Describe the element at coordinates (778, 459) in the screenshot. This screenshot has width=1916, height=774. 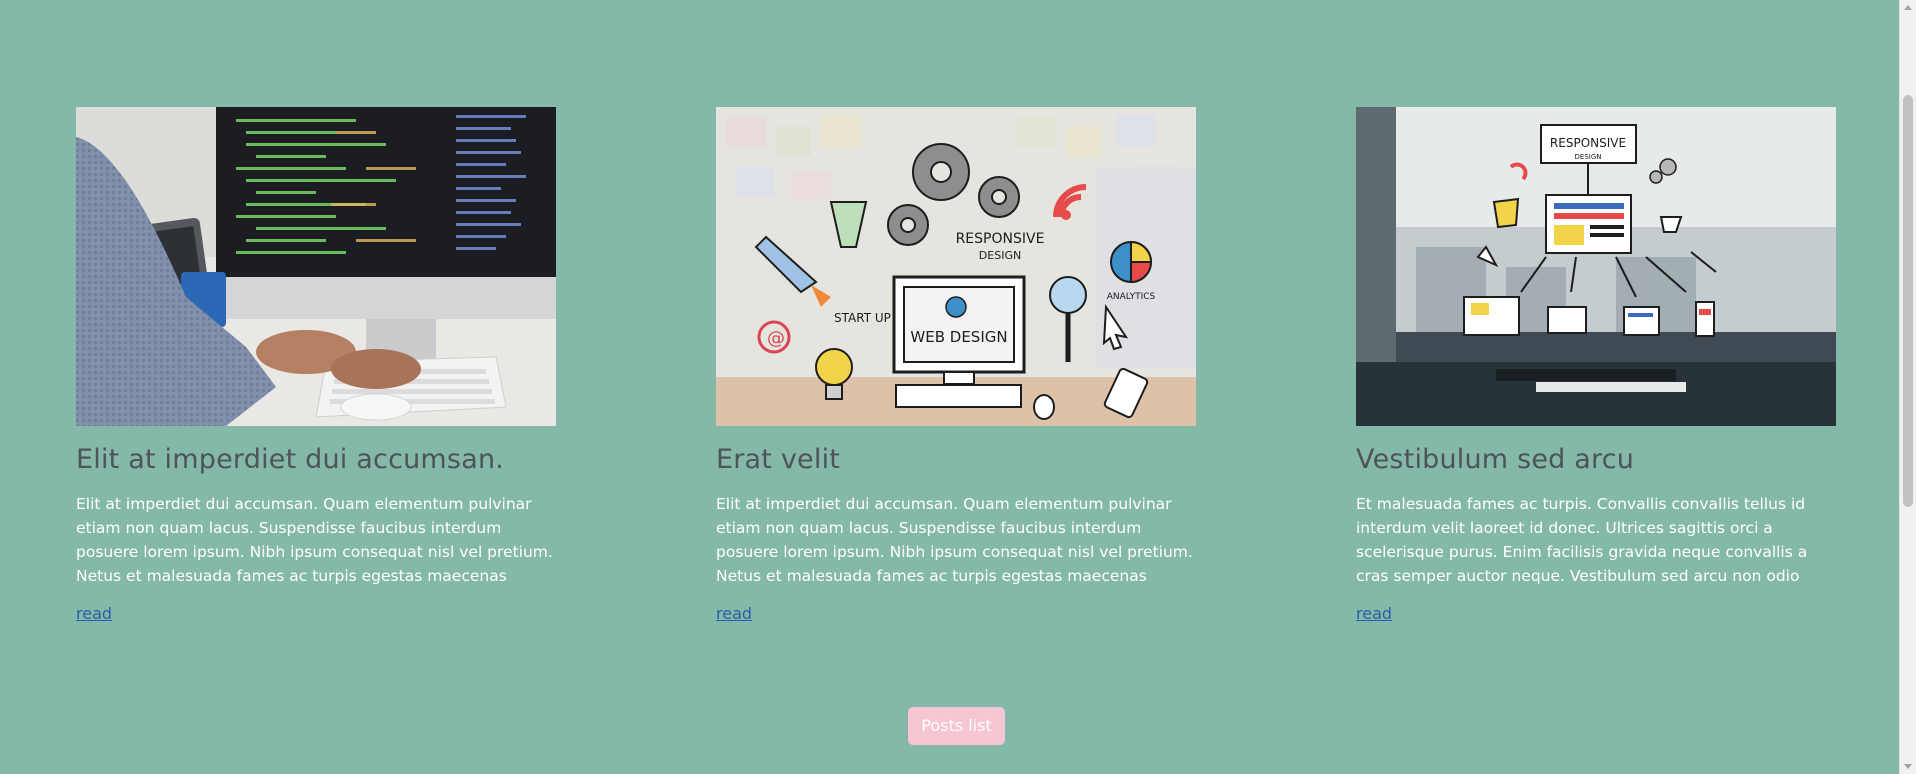
I see `post-title: Erat velit` at that location.